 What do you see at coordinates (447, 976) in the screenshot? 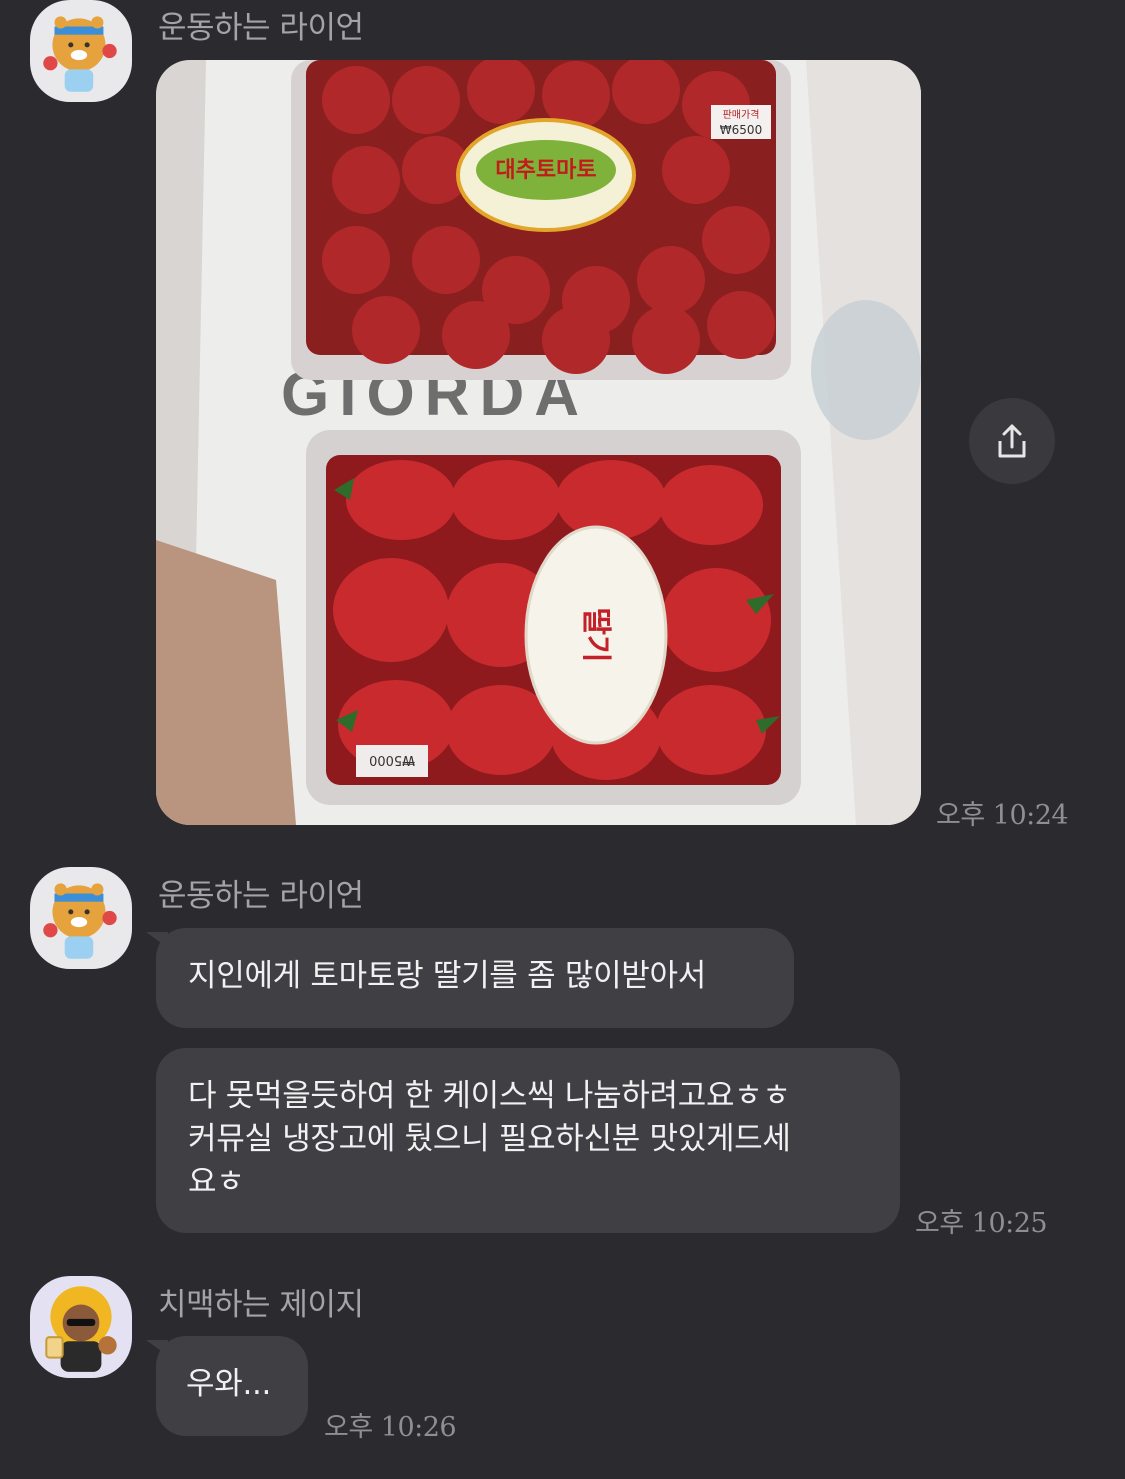
I see `message-text: 지인에게 토마토랑 딸기를 좀 많이받아서` at bounding box center [447, 976].